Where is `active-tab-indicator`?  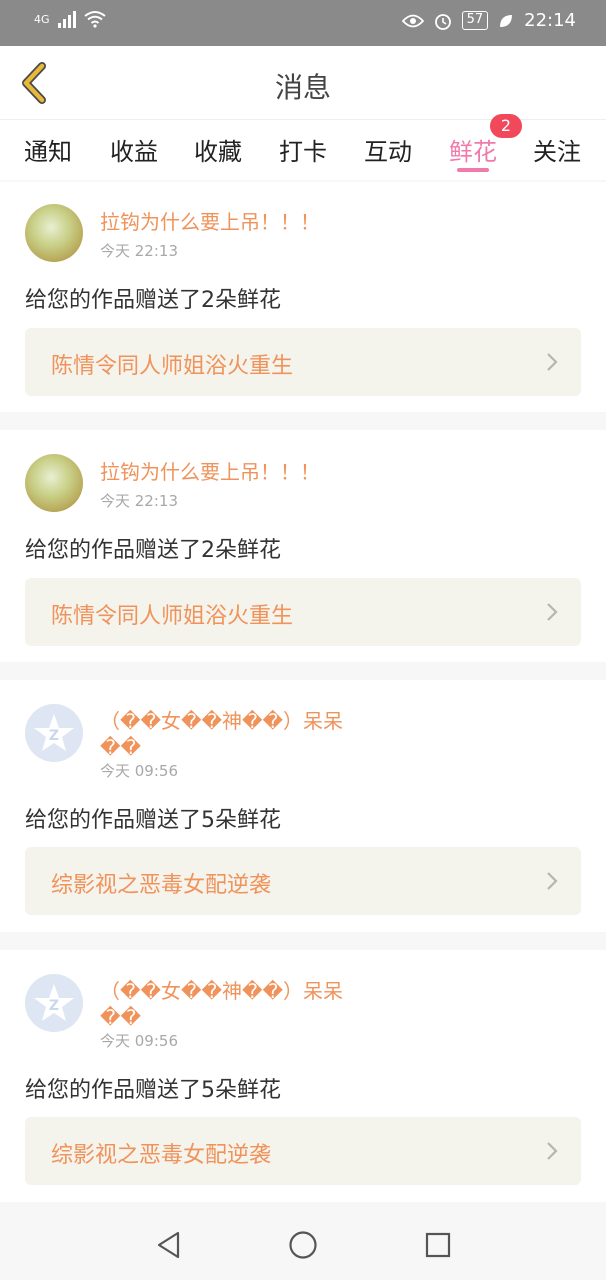
active-tab-indicator is located at coordinates (473, 170).